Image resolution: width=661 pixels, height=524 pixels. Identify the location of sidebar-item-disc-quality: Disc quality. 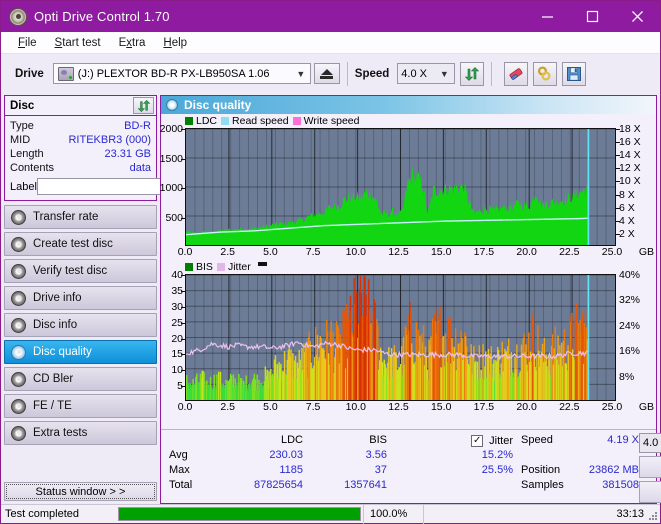
(80, 352).